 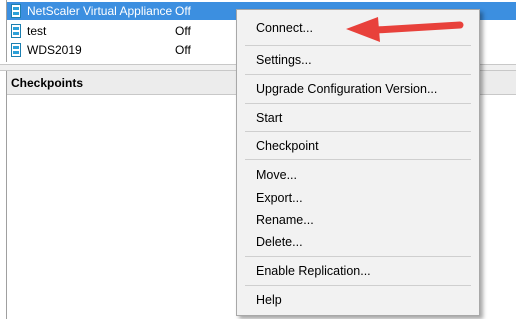 What do you see at coordinates (54, 50) in the screenshot?
I see `vm-name: WDS2019` at bounding box center [54, 50].